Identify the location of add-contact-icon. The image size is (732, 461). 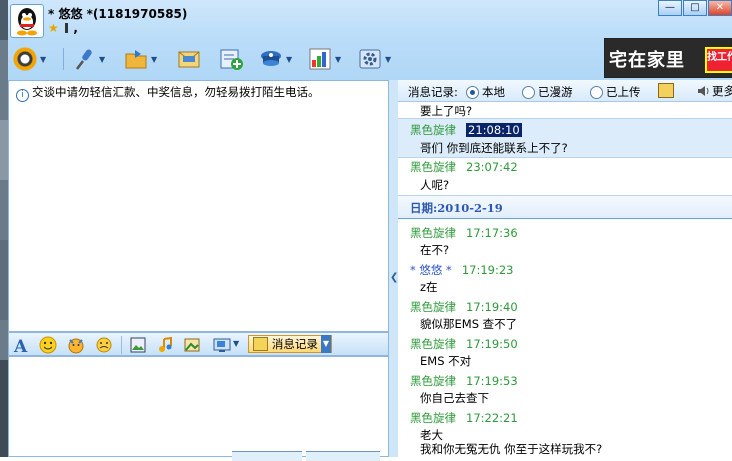
(231, 59).